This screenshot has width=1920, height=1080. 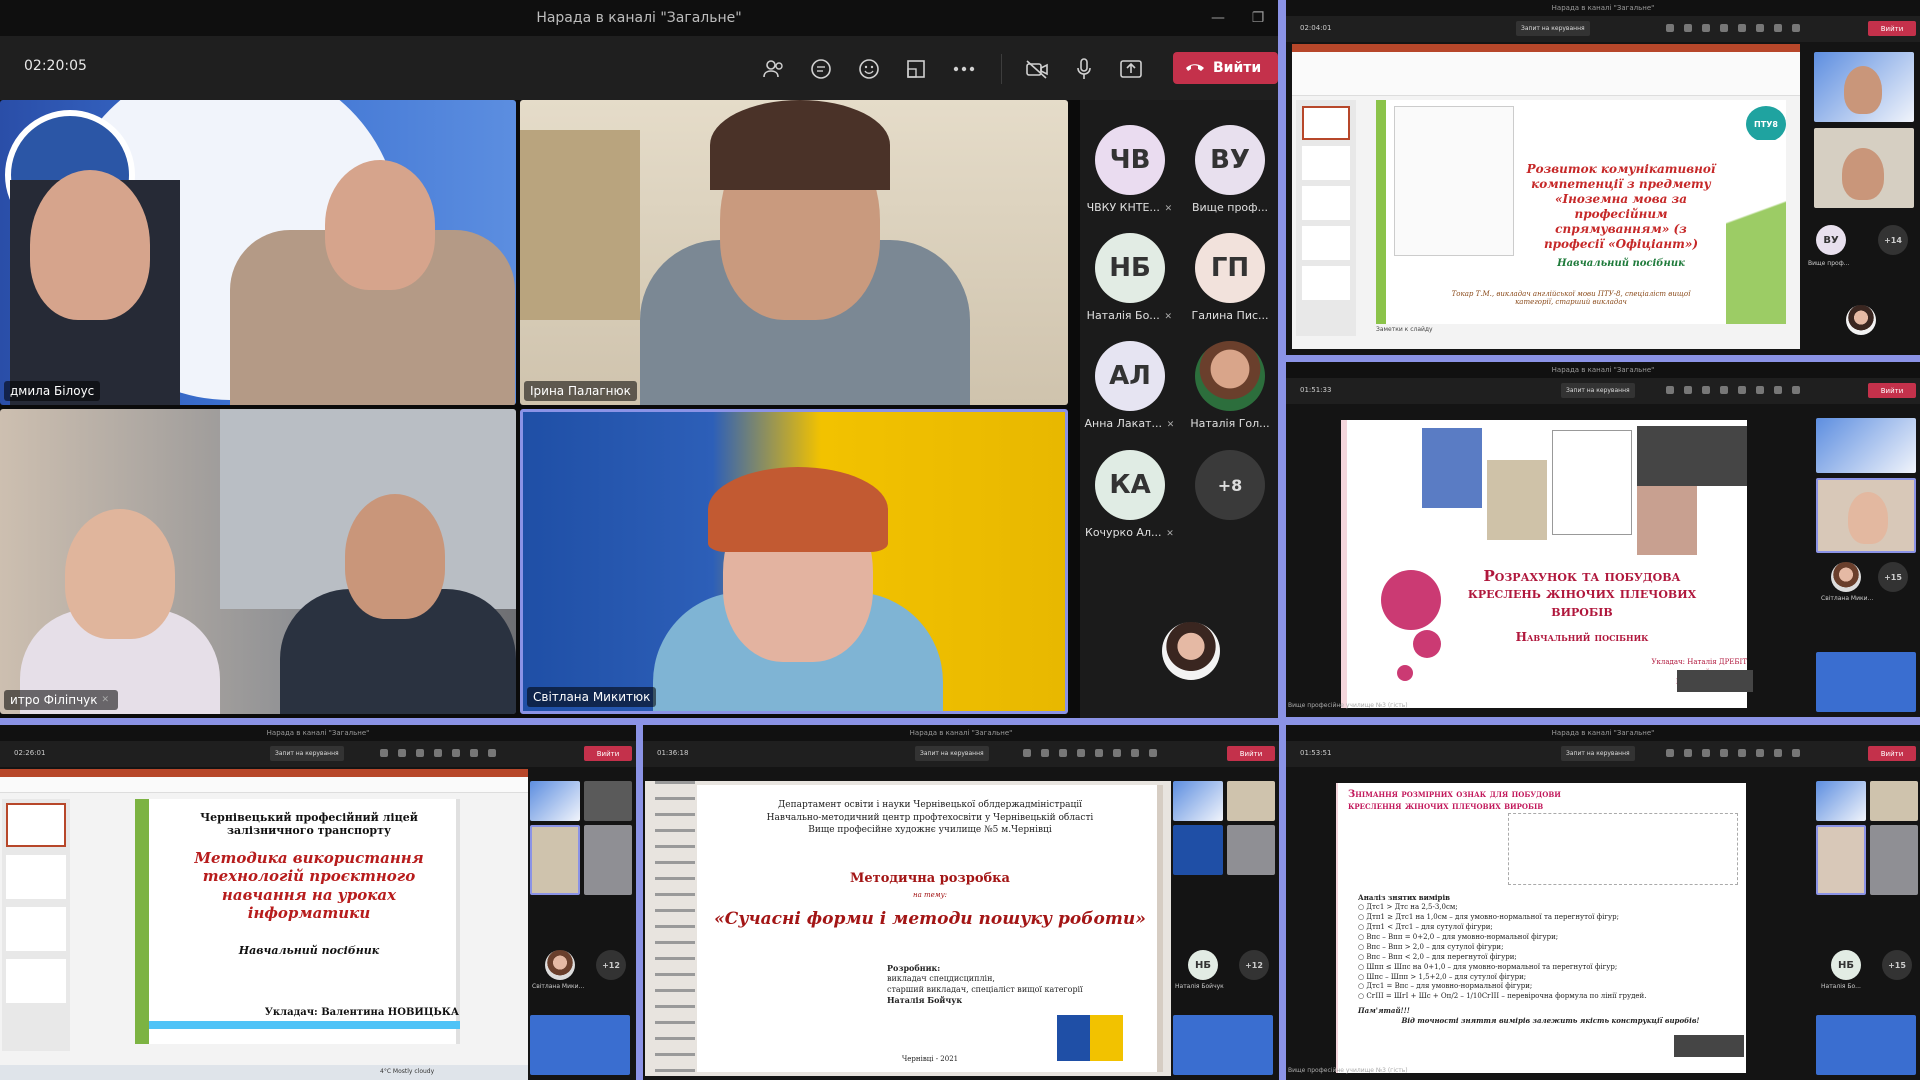 I want to click on participant-avatar-item: КА Кочурко Ал... ✕, so click(x=1130, y=505).